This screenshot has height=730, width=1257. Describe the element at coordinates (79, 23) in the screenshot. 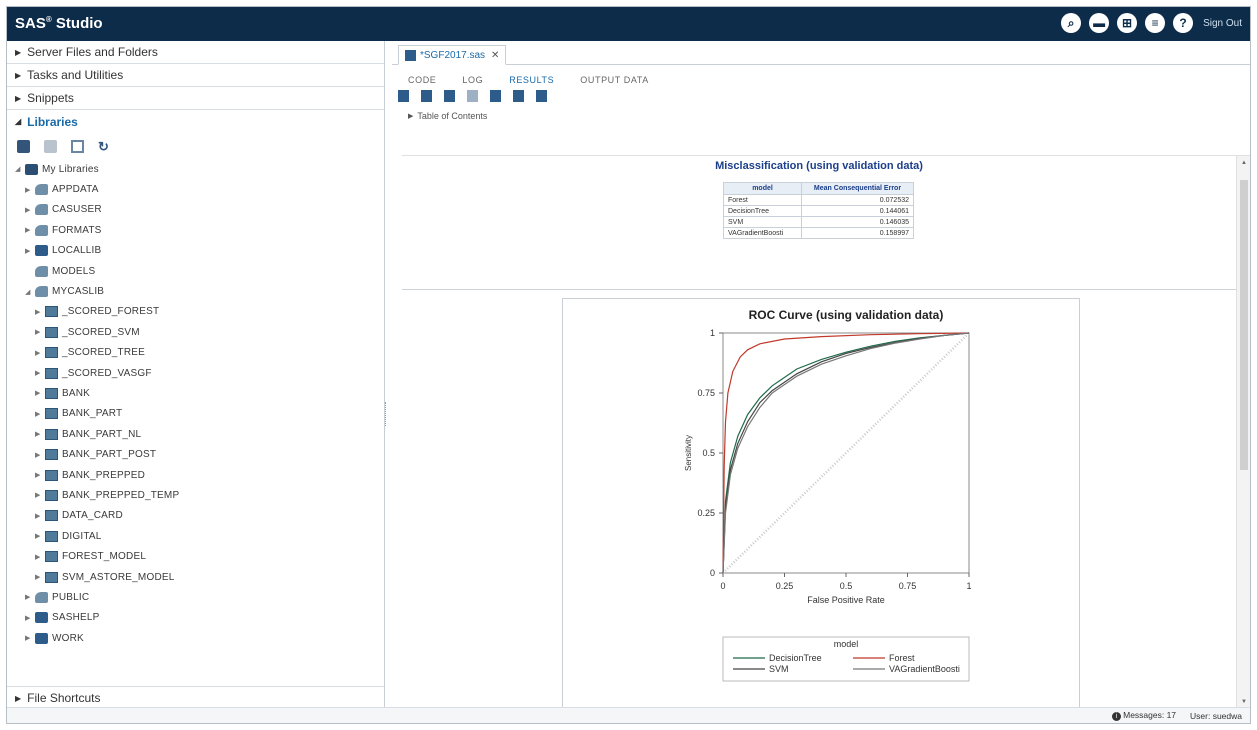

I see `brand-product: Studio` at that location.